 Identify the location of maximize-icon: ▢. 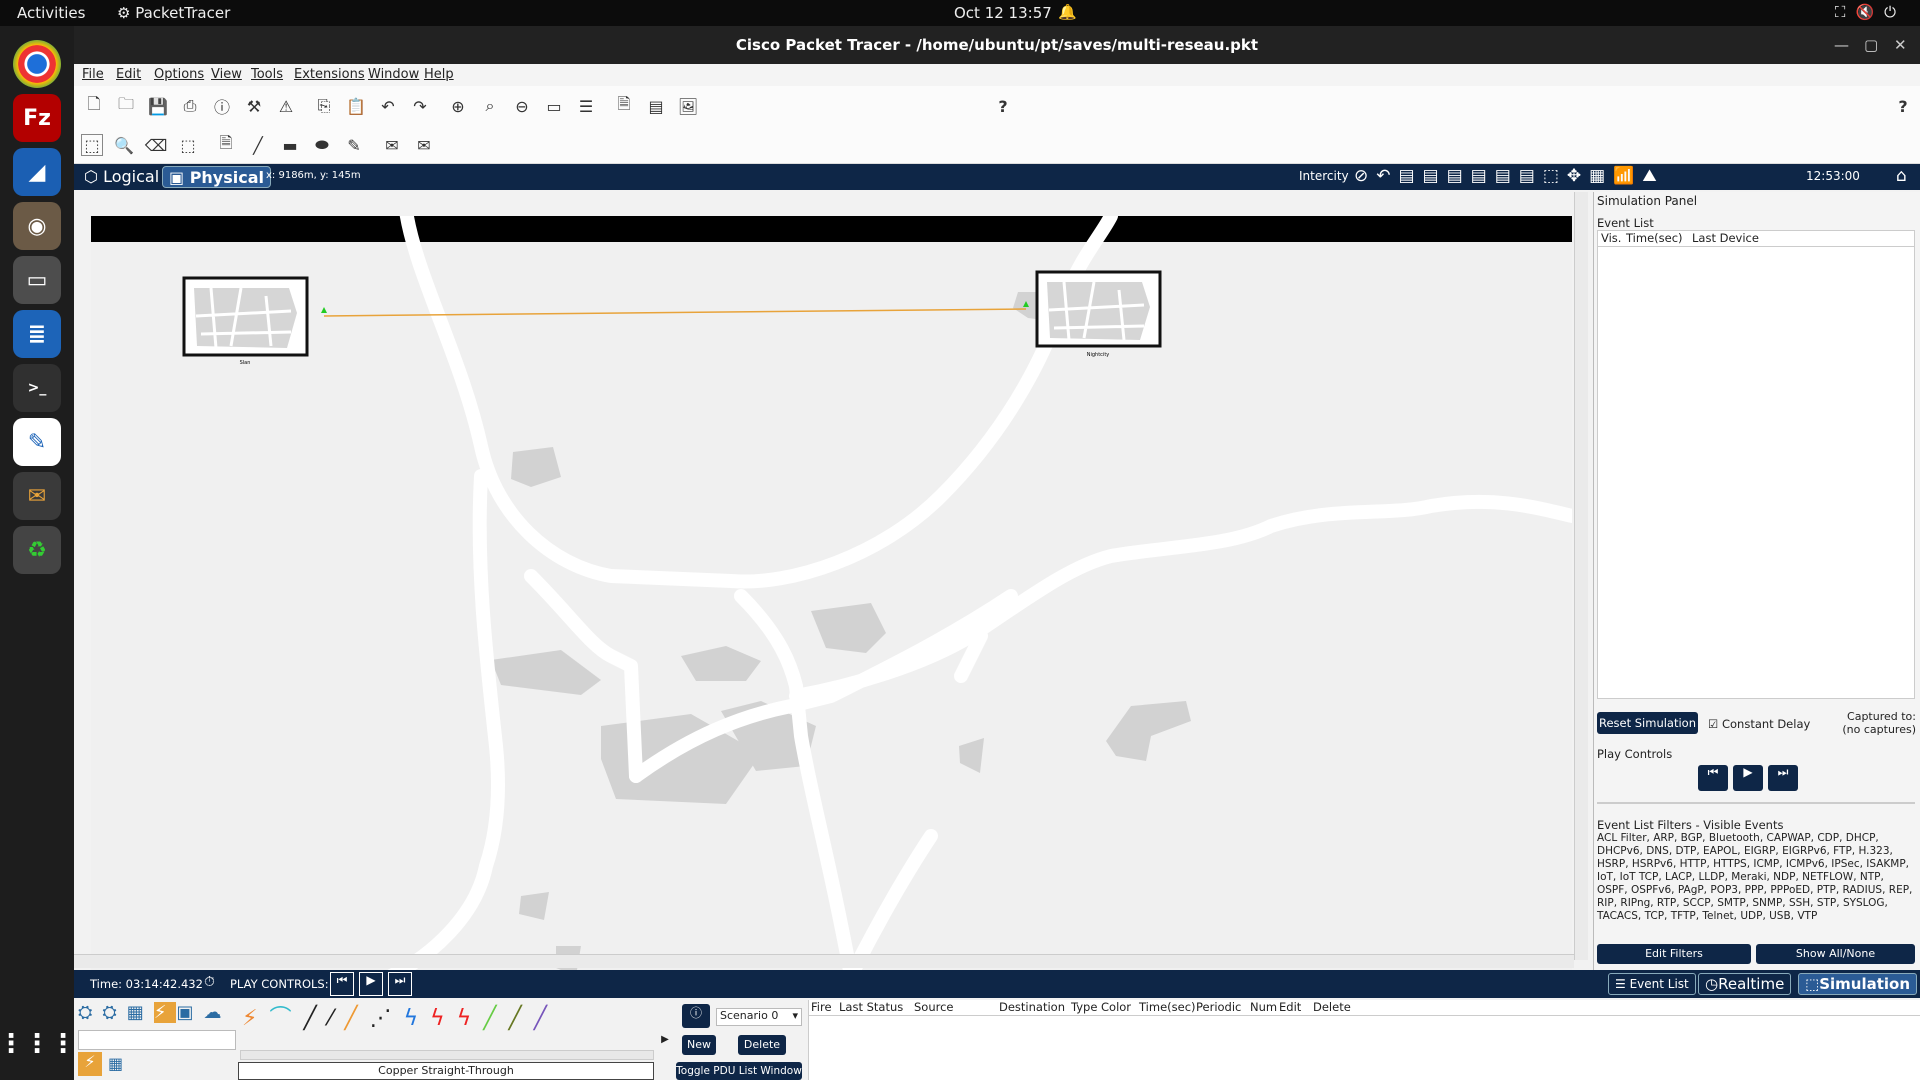
(1871, 45).